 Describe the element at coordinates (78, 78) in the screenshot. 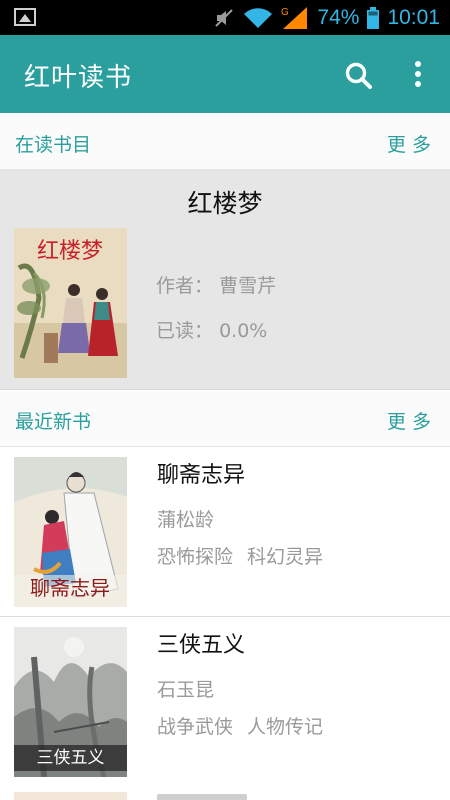

I see `app-title: 红叶读书` at that location.